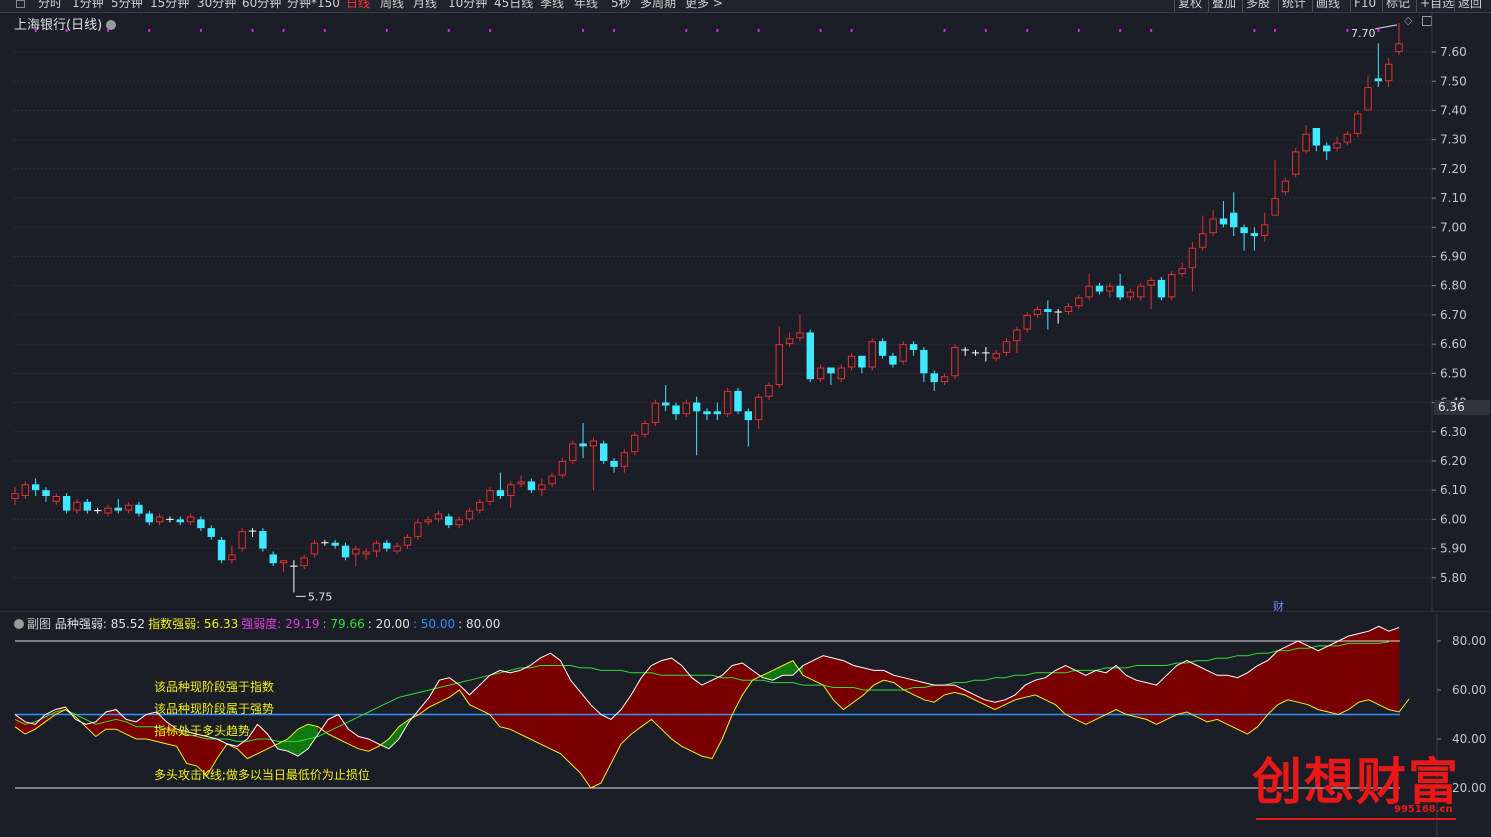  Describe the element at coordinates (1278, 606) in the screenshot. I see `finance-marker: 财` at that location.